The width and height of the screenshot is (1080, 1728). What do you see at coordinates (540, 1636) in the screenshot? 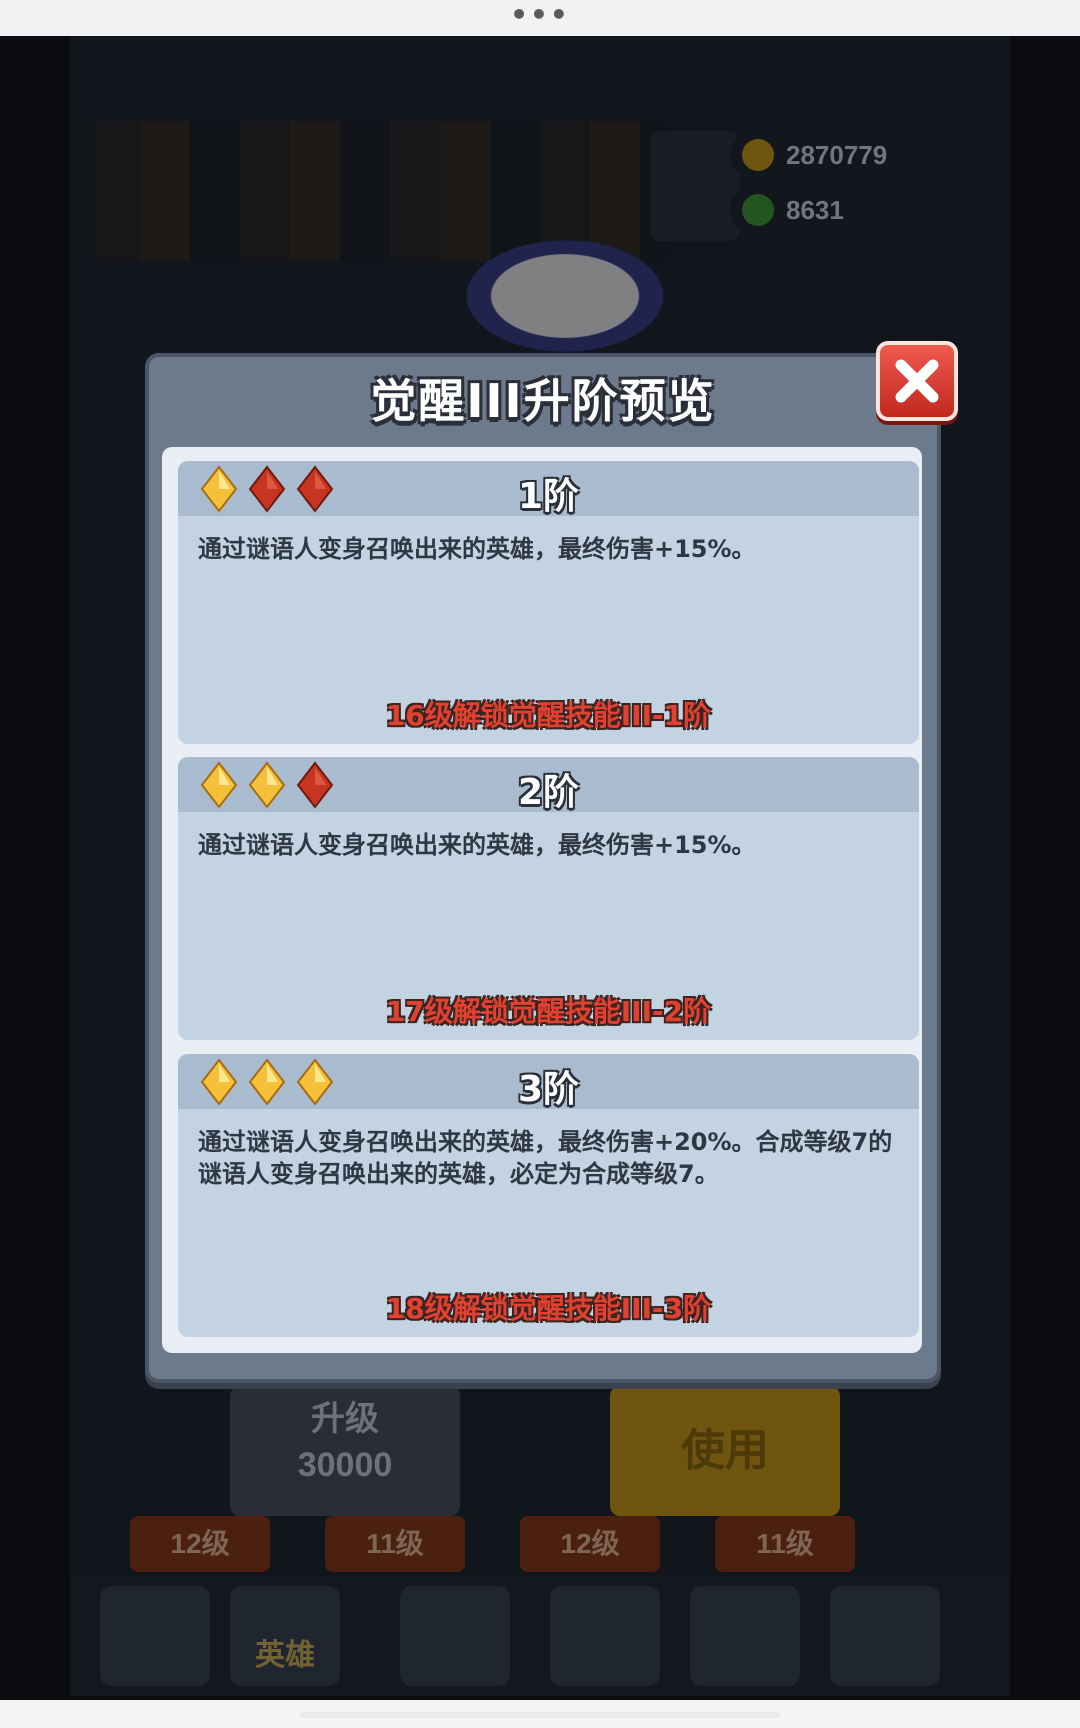
I see `bottom-nav: 英雄` at bounding box center [540, 1636].